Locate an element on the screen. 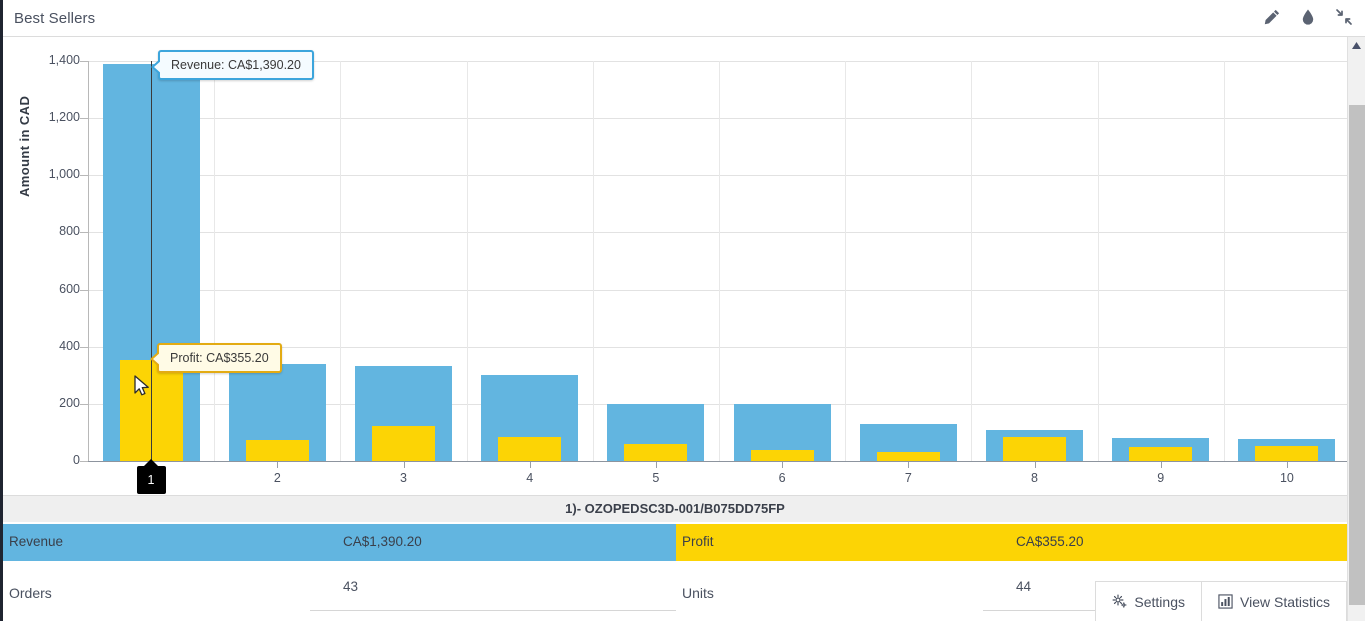 The width and height of the screenshot is (1365, 621). profit-tooltip: Profit: CA$355.20 is located at coordinates (216, 358).